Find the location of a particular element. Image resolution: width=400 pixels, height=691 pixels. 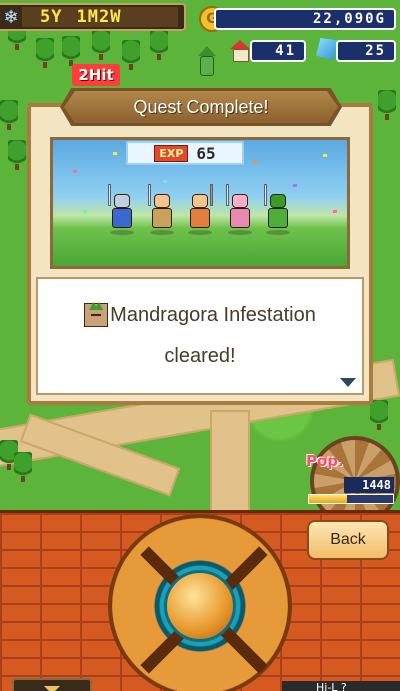

month-week-value: 1M2W is located at coordinates (99, 17).